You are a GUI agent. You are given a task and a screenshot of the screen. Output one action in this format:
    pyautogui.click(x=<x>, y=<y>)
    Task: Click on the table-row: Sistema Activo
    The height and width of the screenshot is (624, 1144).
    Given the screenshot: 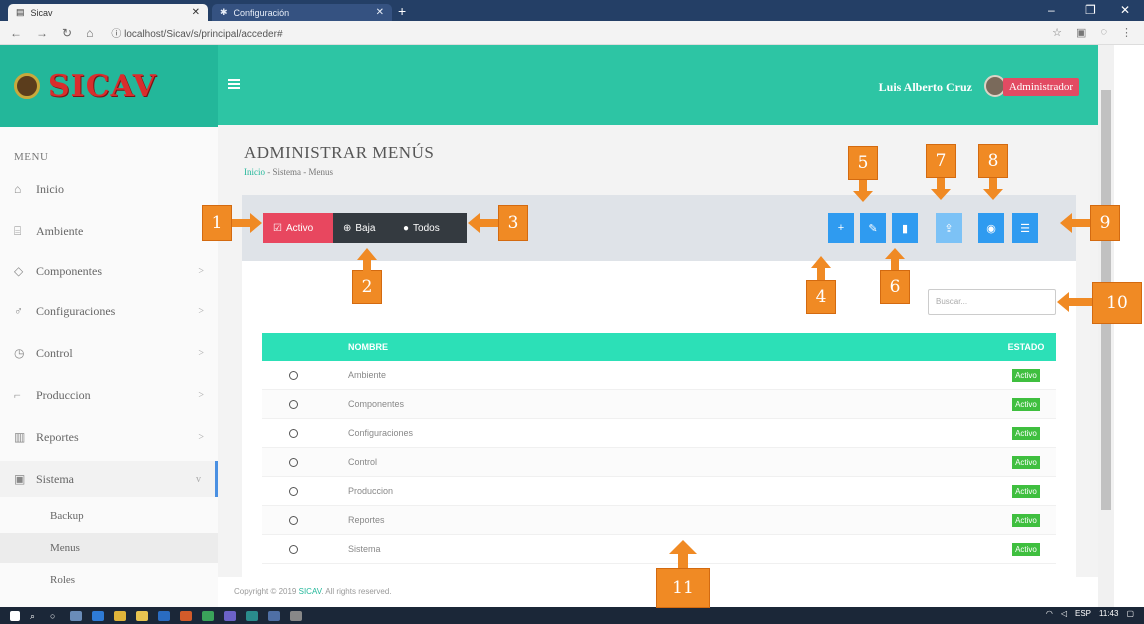 What is the action you would take?
    pyautogui.click(x=659, y=549)
    